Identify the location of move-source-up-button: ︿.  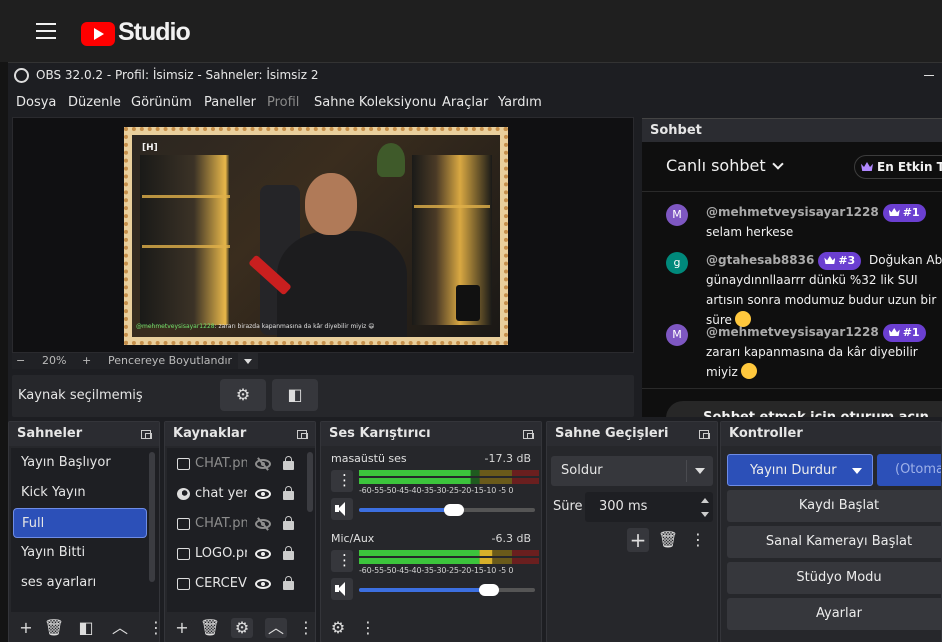
(276, 628).